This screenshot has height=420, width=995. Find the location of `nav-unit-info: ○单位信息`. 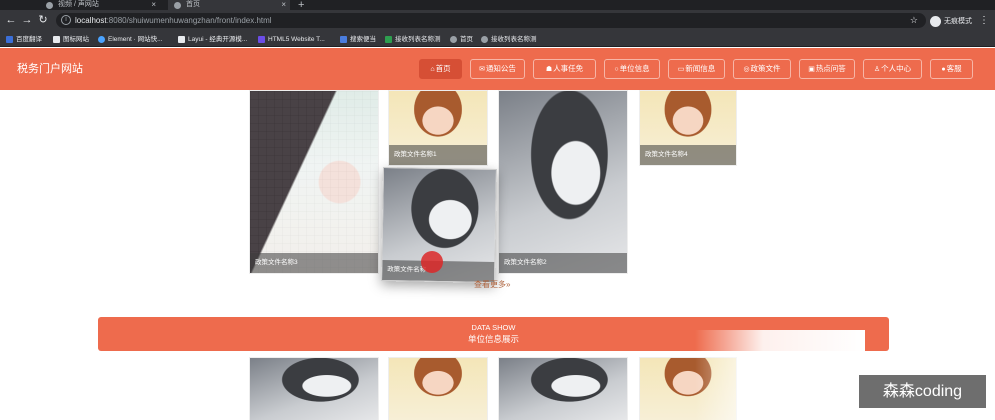

nav-unit-info: ○单位信息 is located at coordinates (632, 69).